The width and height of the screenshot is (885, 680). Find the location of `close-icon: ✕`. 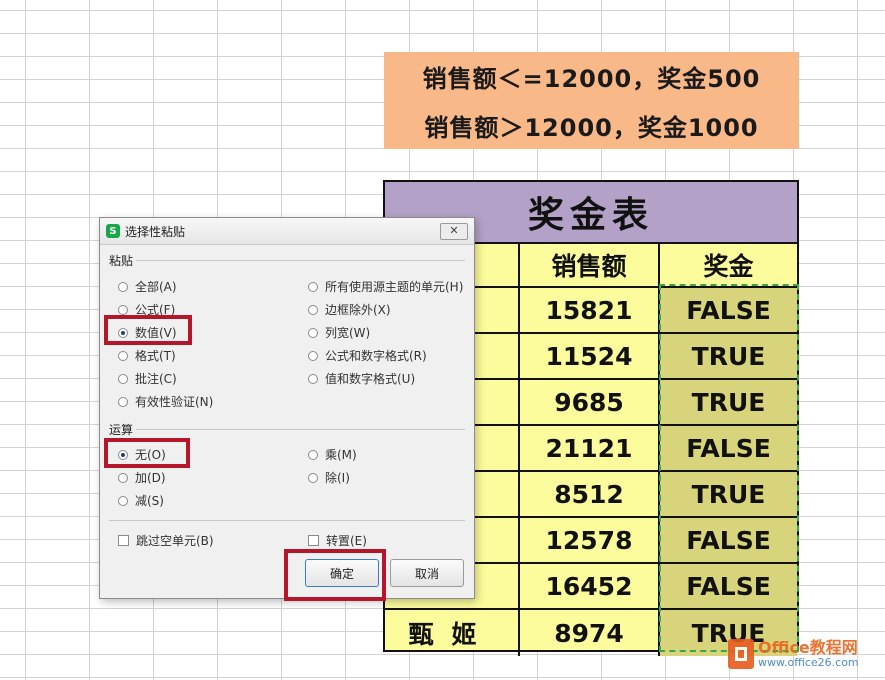

close-icon: ✕ is located at coordinates (454, 231).